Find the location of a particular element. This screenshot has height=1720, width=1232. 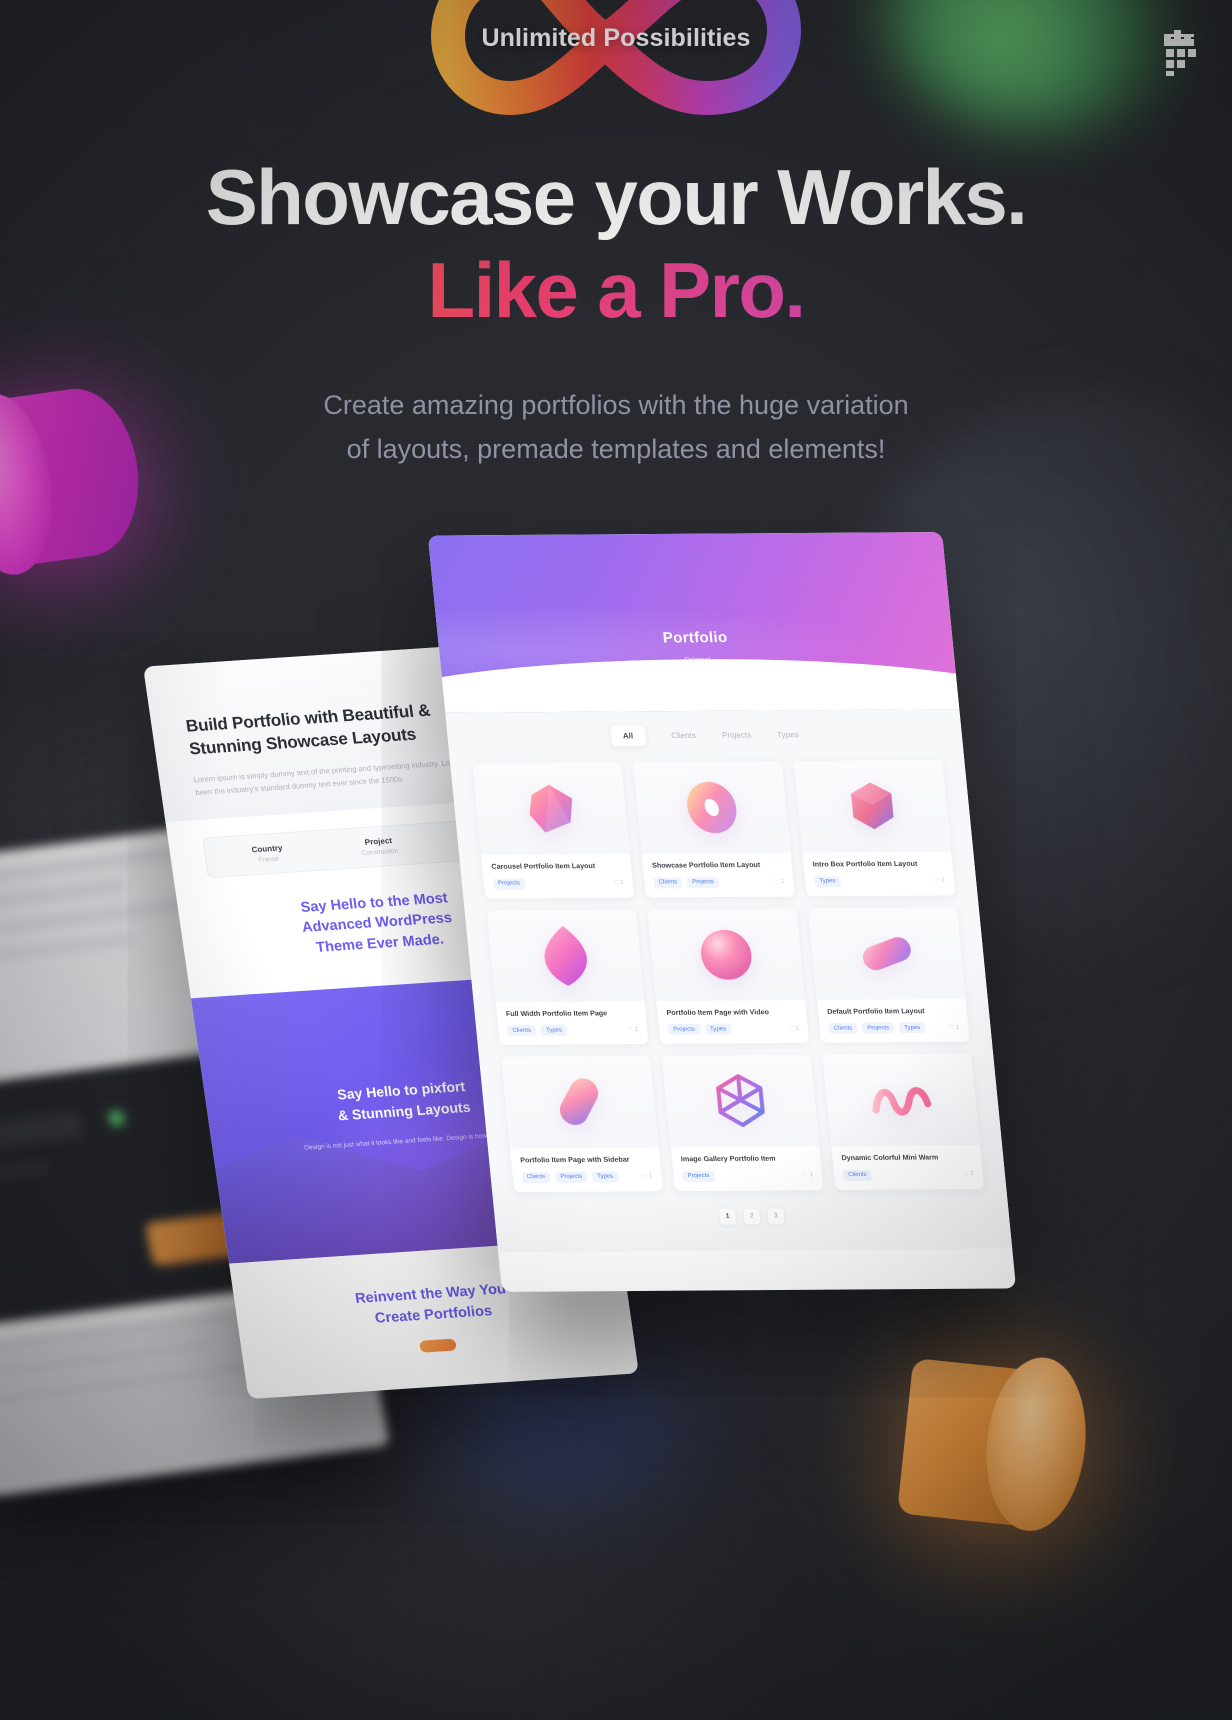

portfolio-card-title: Image Gallery Portfolio Item is located at coordinates (728, 1159).